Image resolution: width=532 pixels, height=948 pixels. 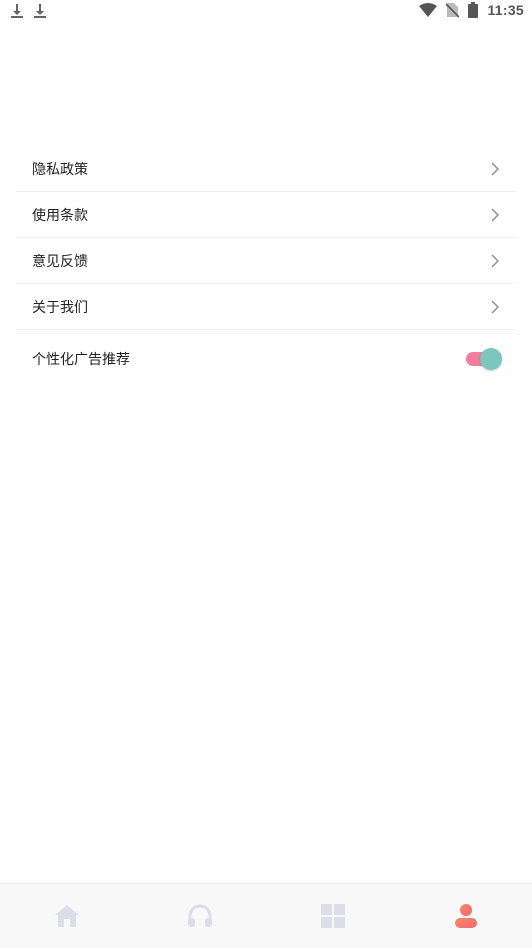 I want to click on nav-item-profile, so click(x=465, y=916).